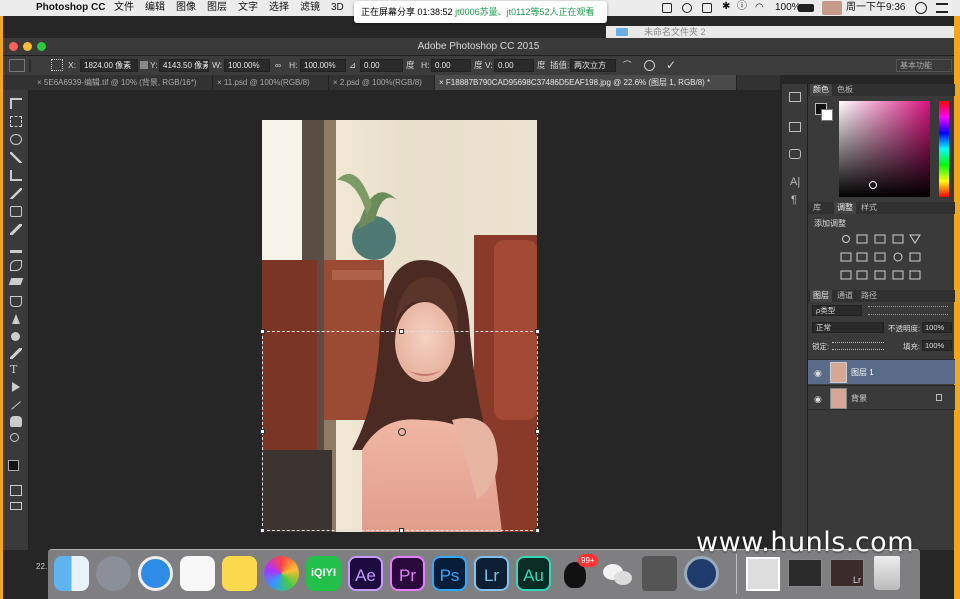 The image size is (960, 599). What do you see at coordinates (537, 530) in the screenshot?
I see `transform-handle-br` at bounding box center [537, 530].